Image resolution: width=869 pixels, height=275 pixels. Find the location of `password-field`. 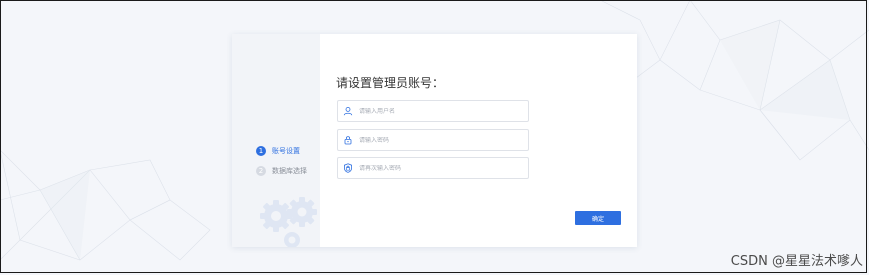

password-field is located at coordinates (433, 140).